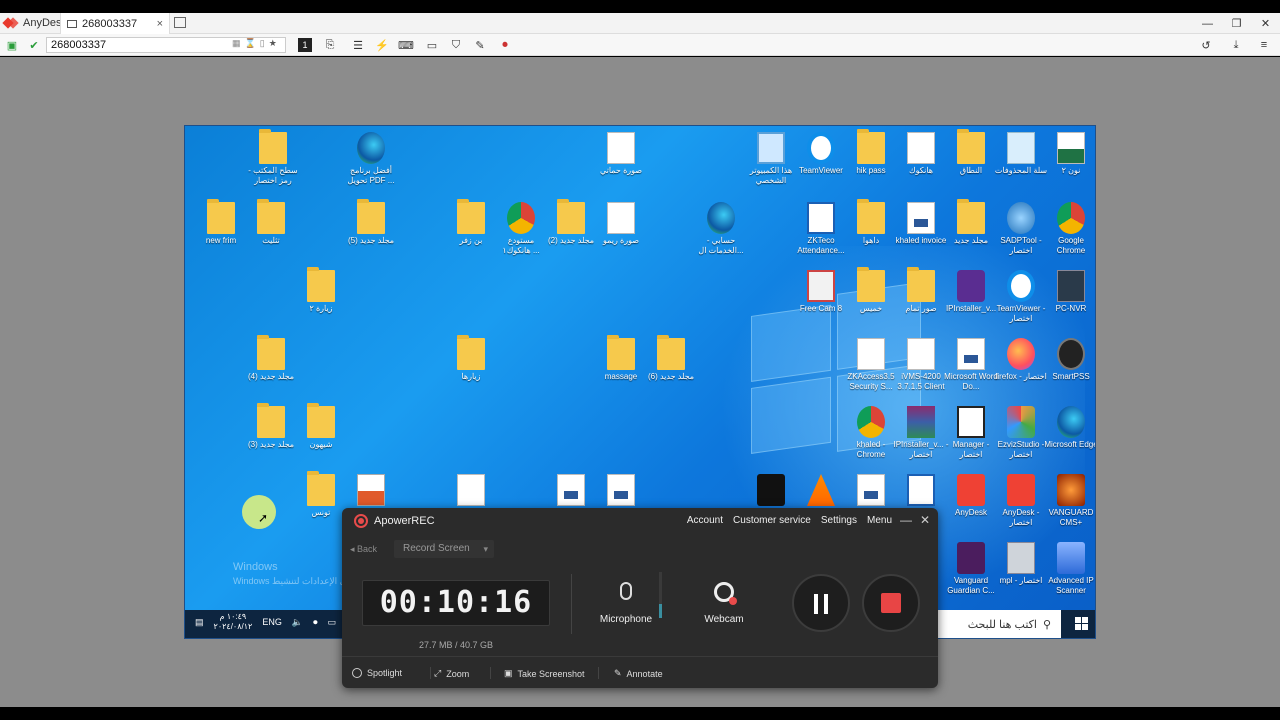 The width and height of the screenshot is (1280, 720). What do you see at coordinates (821, 603) in the screenshot?
I see `pause-button` at bounding box center [821, 603].